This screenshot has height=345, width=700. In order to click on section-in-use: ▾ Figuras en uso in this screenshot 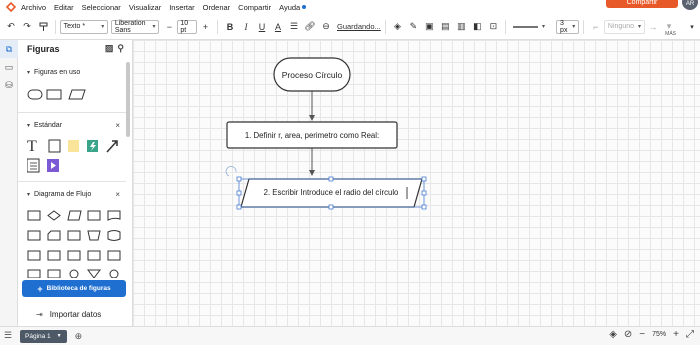, I will do `click(72, 72)`.